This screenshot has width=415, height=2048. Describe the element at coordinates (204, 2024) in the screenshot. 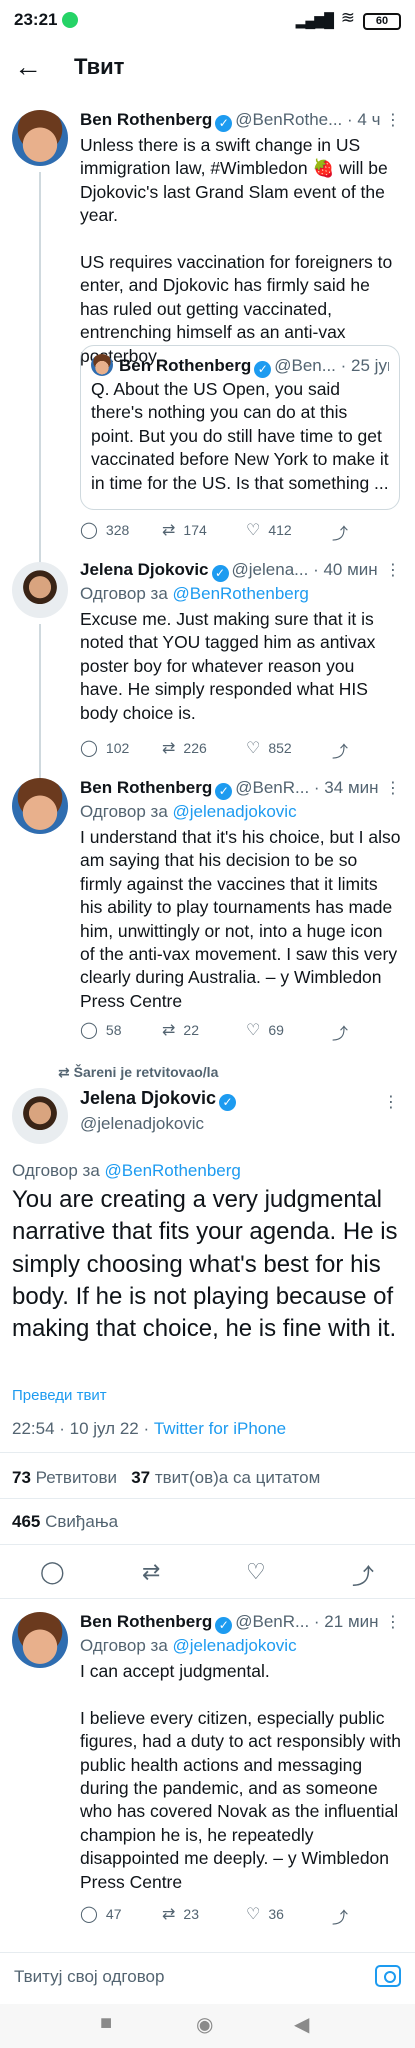

I see `home-icon: ◉` at that location.